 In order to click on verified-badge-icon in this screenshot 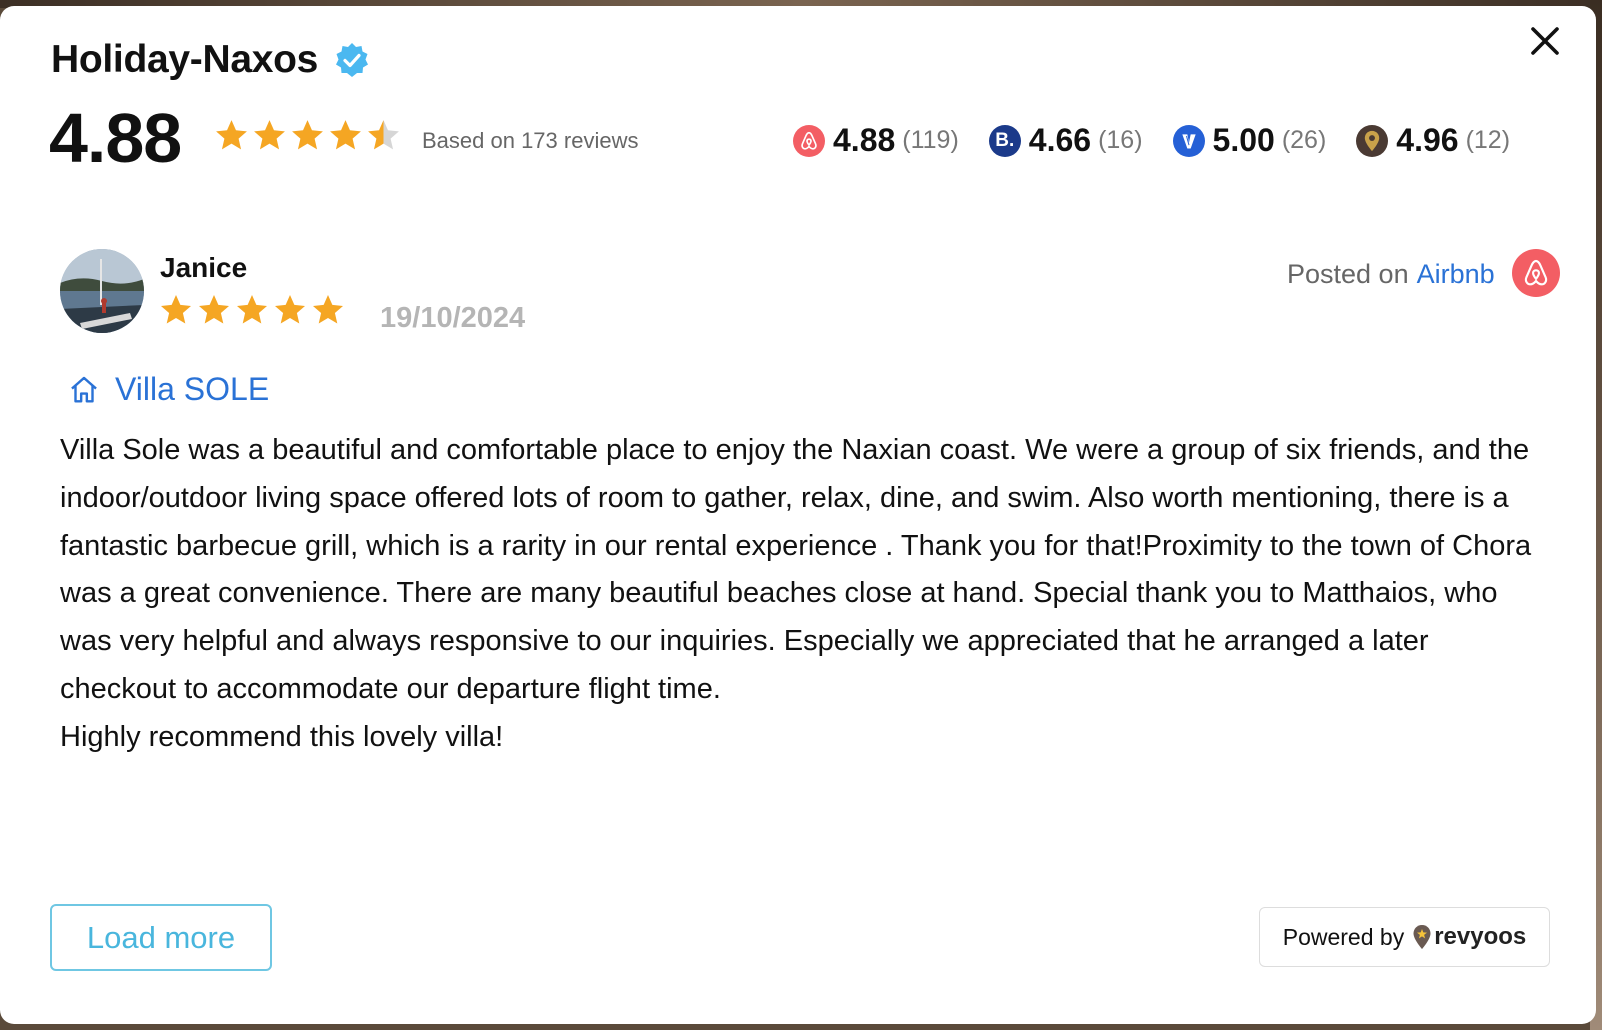, I will do `click(352, 60)`.